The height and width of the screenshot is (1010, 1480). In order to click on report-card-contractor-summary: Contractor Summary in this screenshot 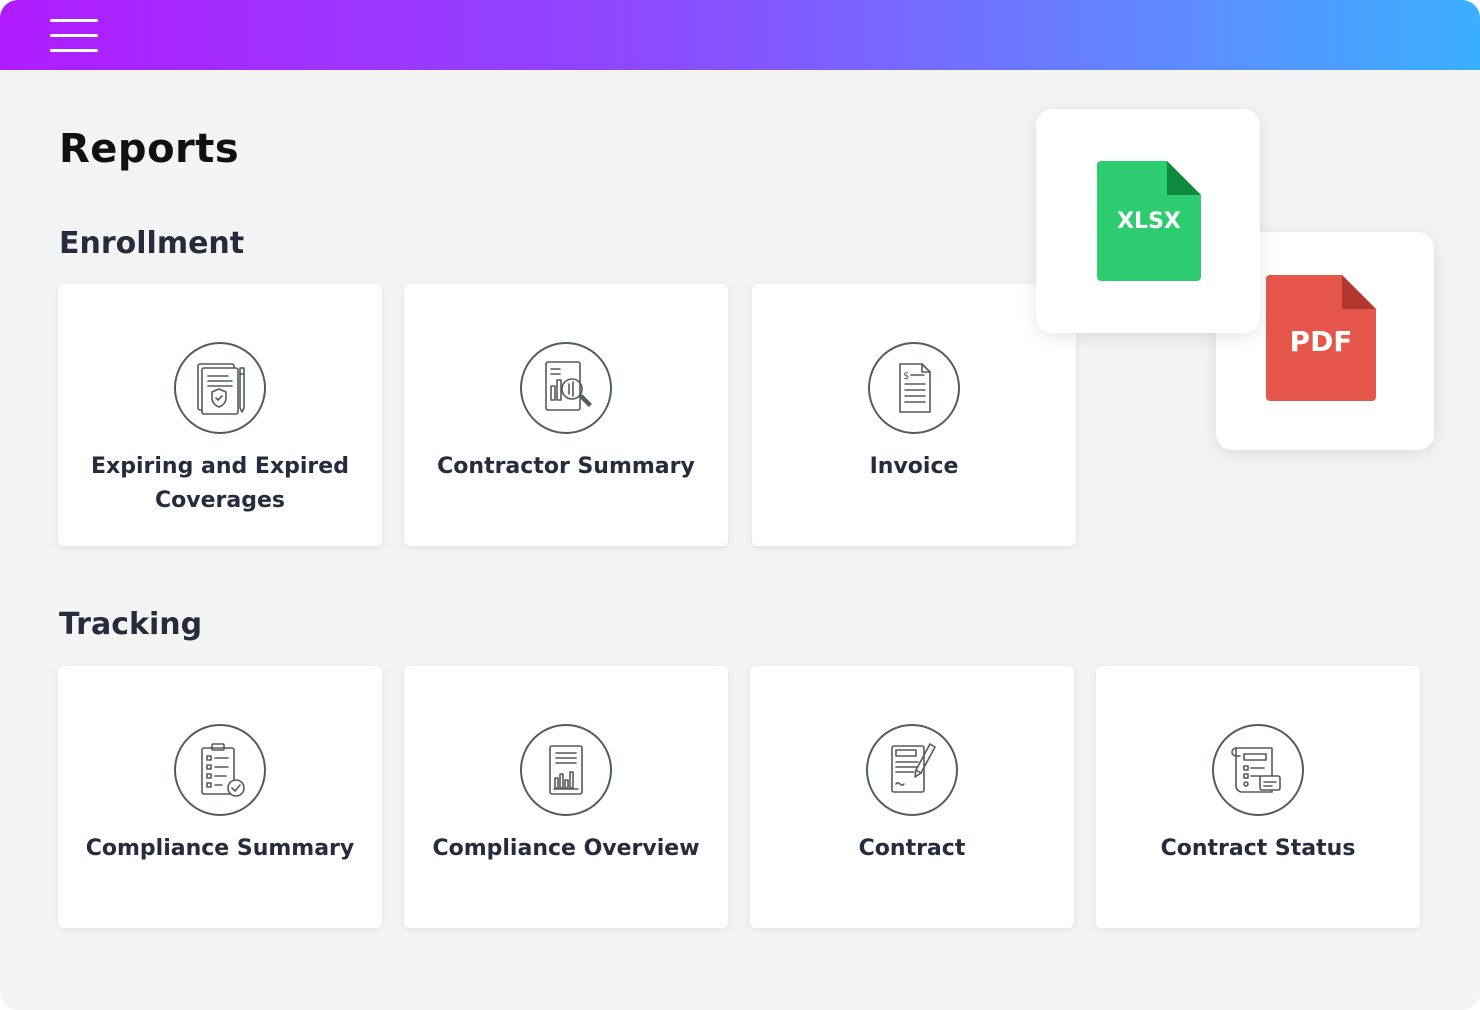, I will do `click(566, 415)`.